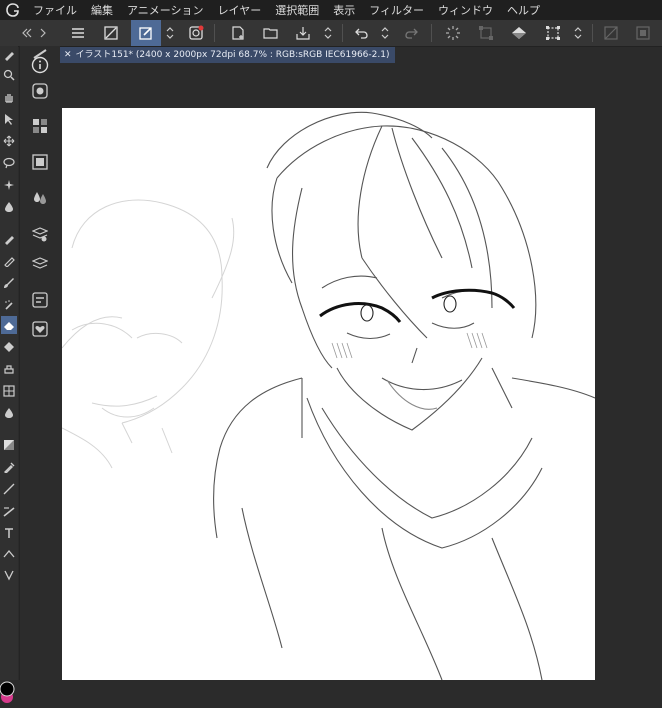 The width and height of the screenshot is (662, 708). What do you see at coordinates (40, 329) in the screenshot?
I see `panel-materials` at bounding box center [40, 329].